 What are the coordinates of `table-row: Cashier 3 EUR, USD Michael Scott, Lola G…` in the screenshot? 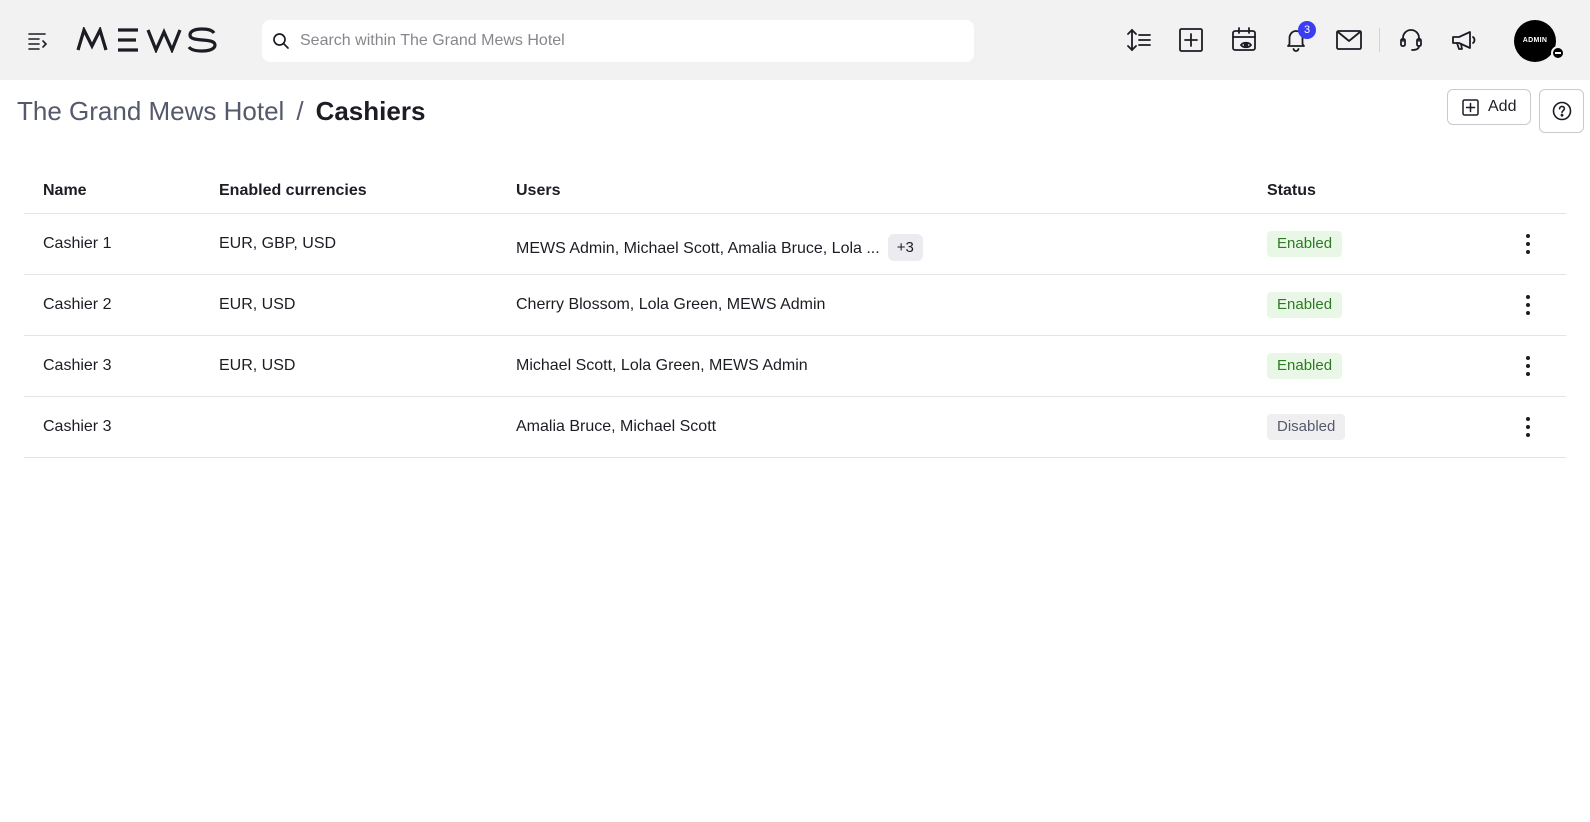 It's located at (795, 366).